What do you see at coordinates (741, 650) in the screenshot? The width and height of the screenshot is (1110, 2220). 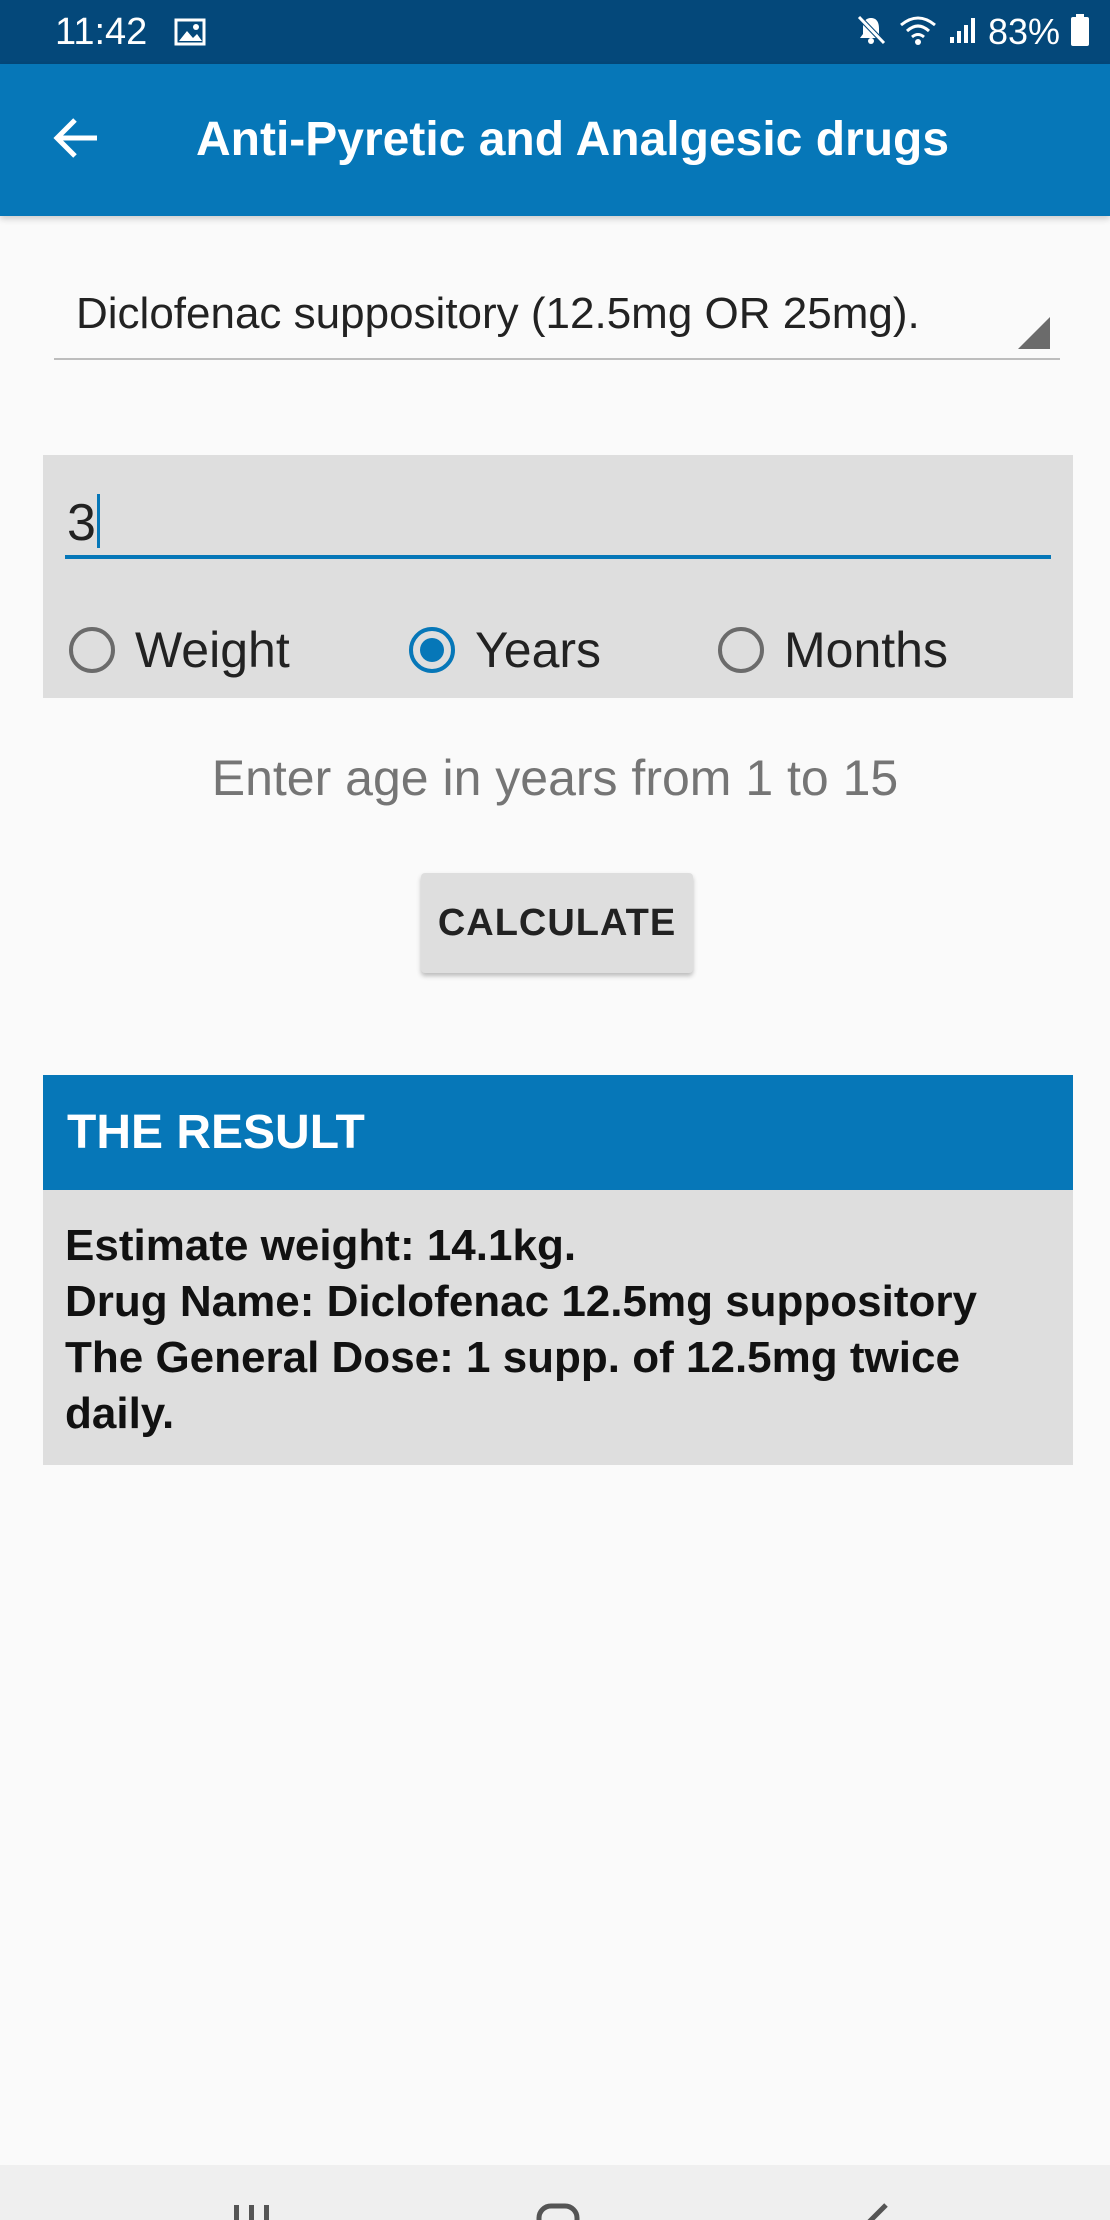 I see `radio-months-circle` at bounding box center [741, 650].